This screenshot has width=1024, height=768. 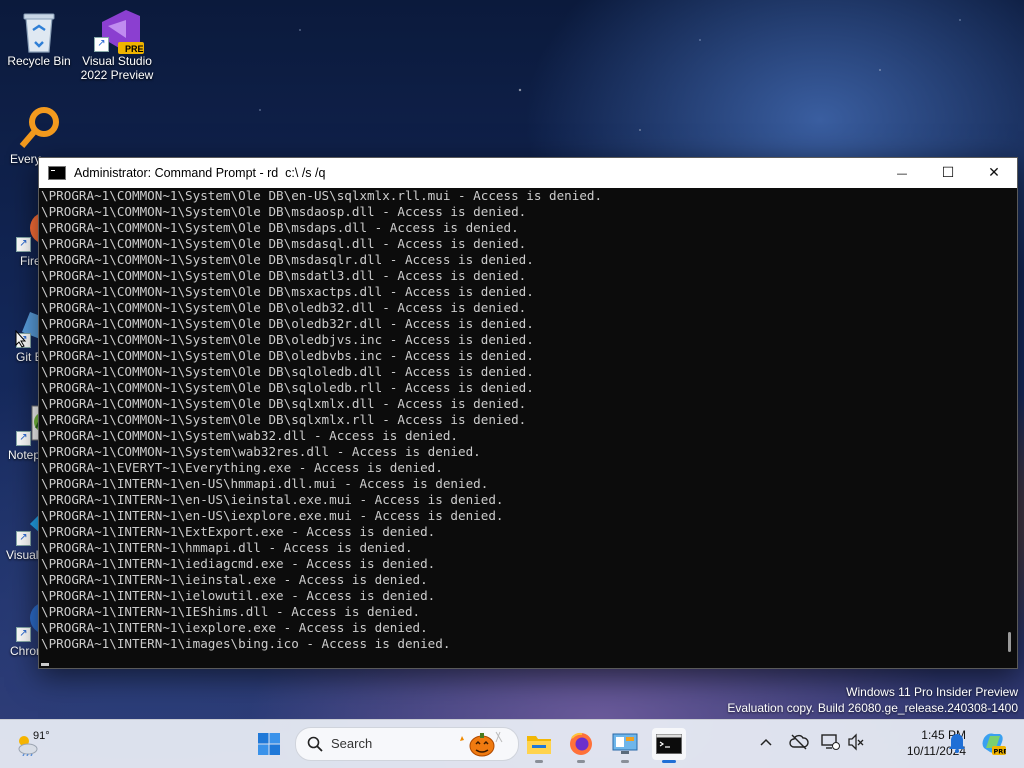 I want to click on minimize-button: —, so click(x=902, y=173).